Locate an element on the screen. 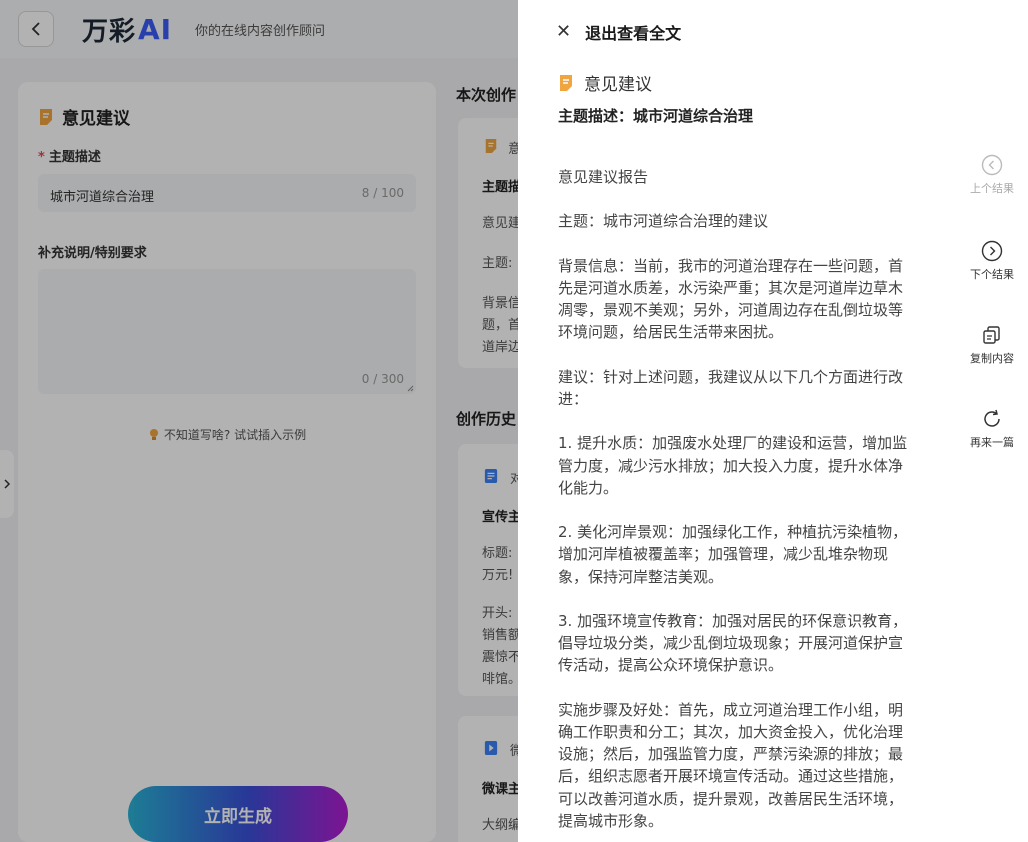 Image resolution: width=1028 pixels, height=842 pixels. previous-result-button: 上个结果 is located at coordinates (992, 175).